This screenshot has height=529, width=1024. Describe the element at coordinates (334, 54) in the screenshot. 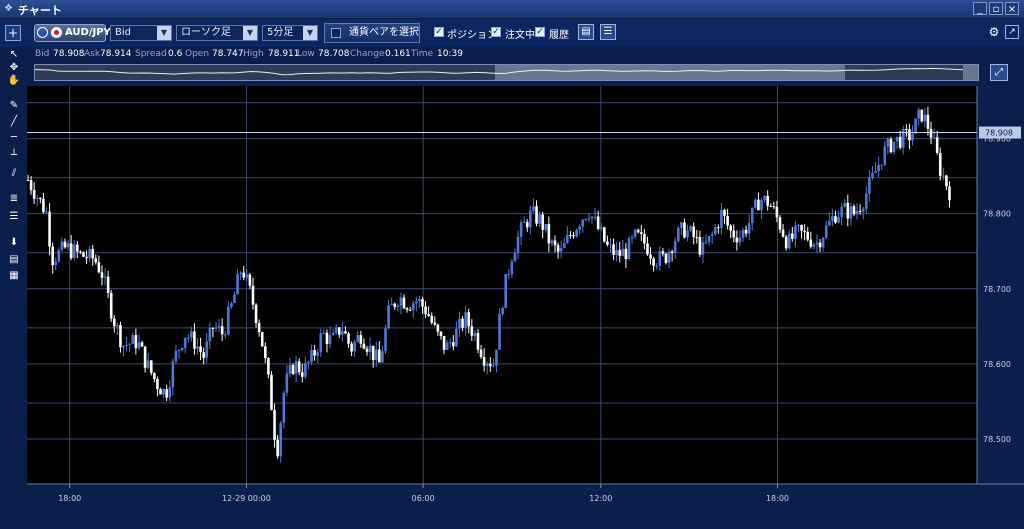

I see `quote-value-low: 78.708` at that location.